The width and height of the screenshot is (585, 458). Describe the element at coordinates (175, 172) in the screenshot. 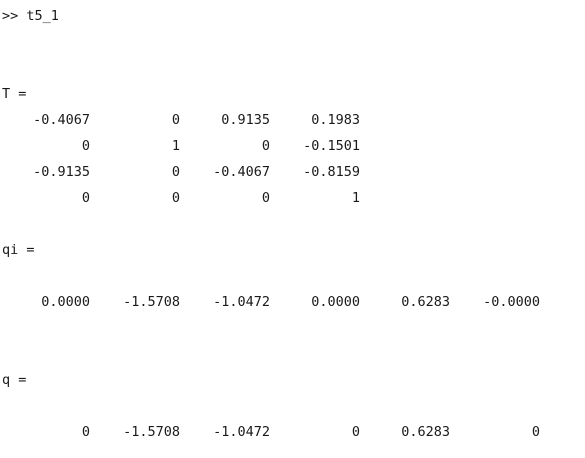

I see `T-cell-3-2: 0` at that location.